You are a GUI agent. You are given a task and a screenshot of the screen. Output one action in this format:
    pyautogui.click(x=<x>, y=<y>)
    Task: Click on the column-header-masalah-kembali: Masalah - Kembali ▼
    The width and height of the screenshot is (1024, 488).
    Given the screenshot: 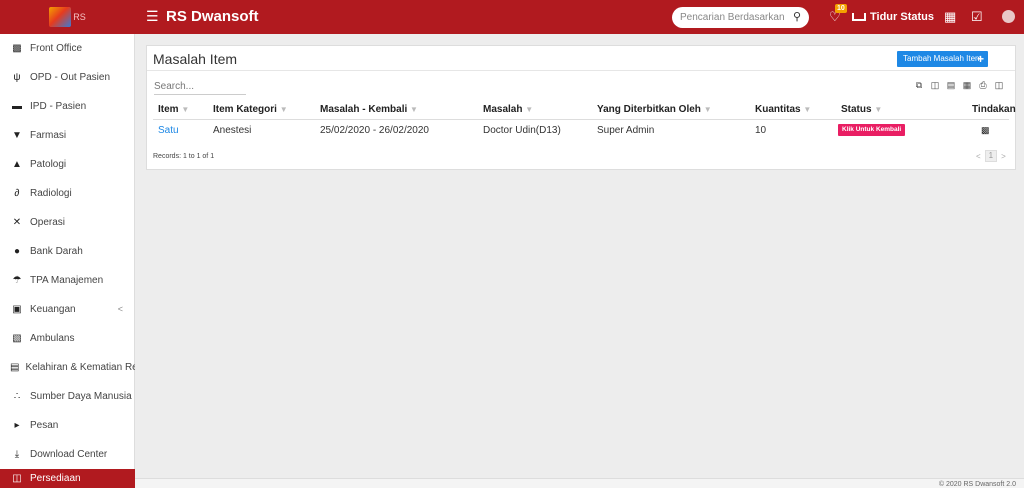 What is the action you would take?
    pyautogui.click(x=369, y=109)
    